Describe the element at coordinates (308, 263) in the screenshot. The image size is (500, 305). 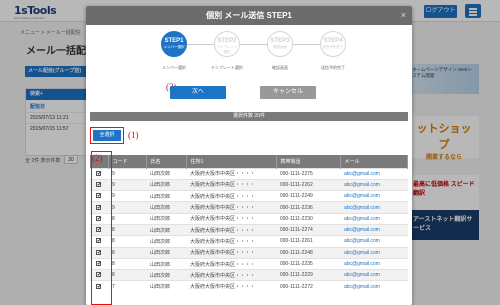
I see `cell-phone: 090-1111-2235` at that location.